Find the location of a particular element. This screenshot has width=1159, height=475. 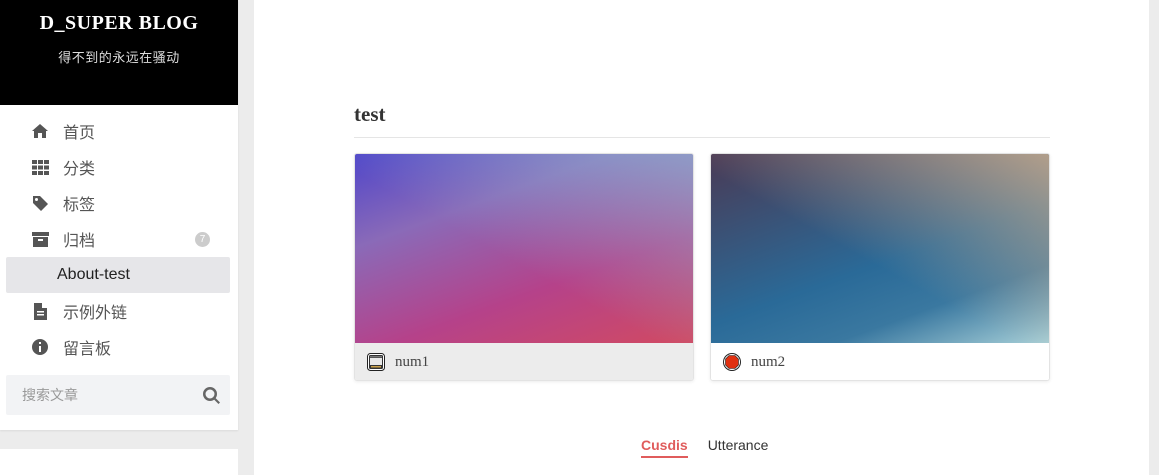

menu-item-label: About-test is located at coordinates (93, 274).